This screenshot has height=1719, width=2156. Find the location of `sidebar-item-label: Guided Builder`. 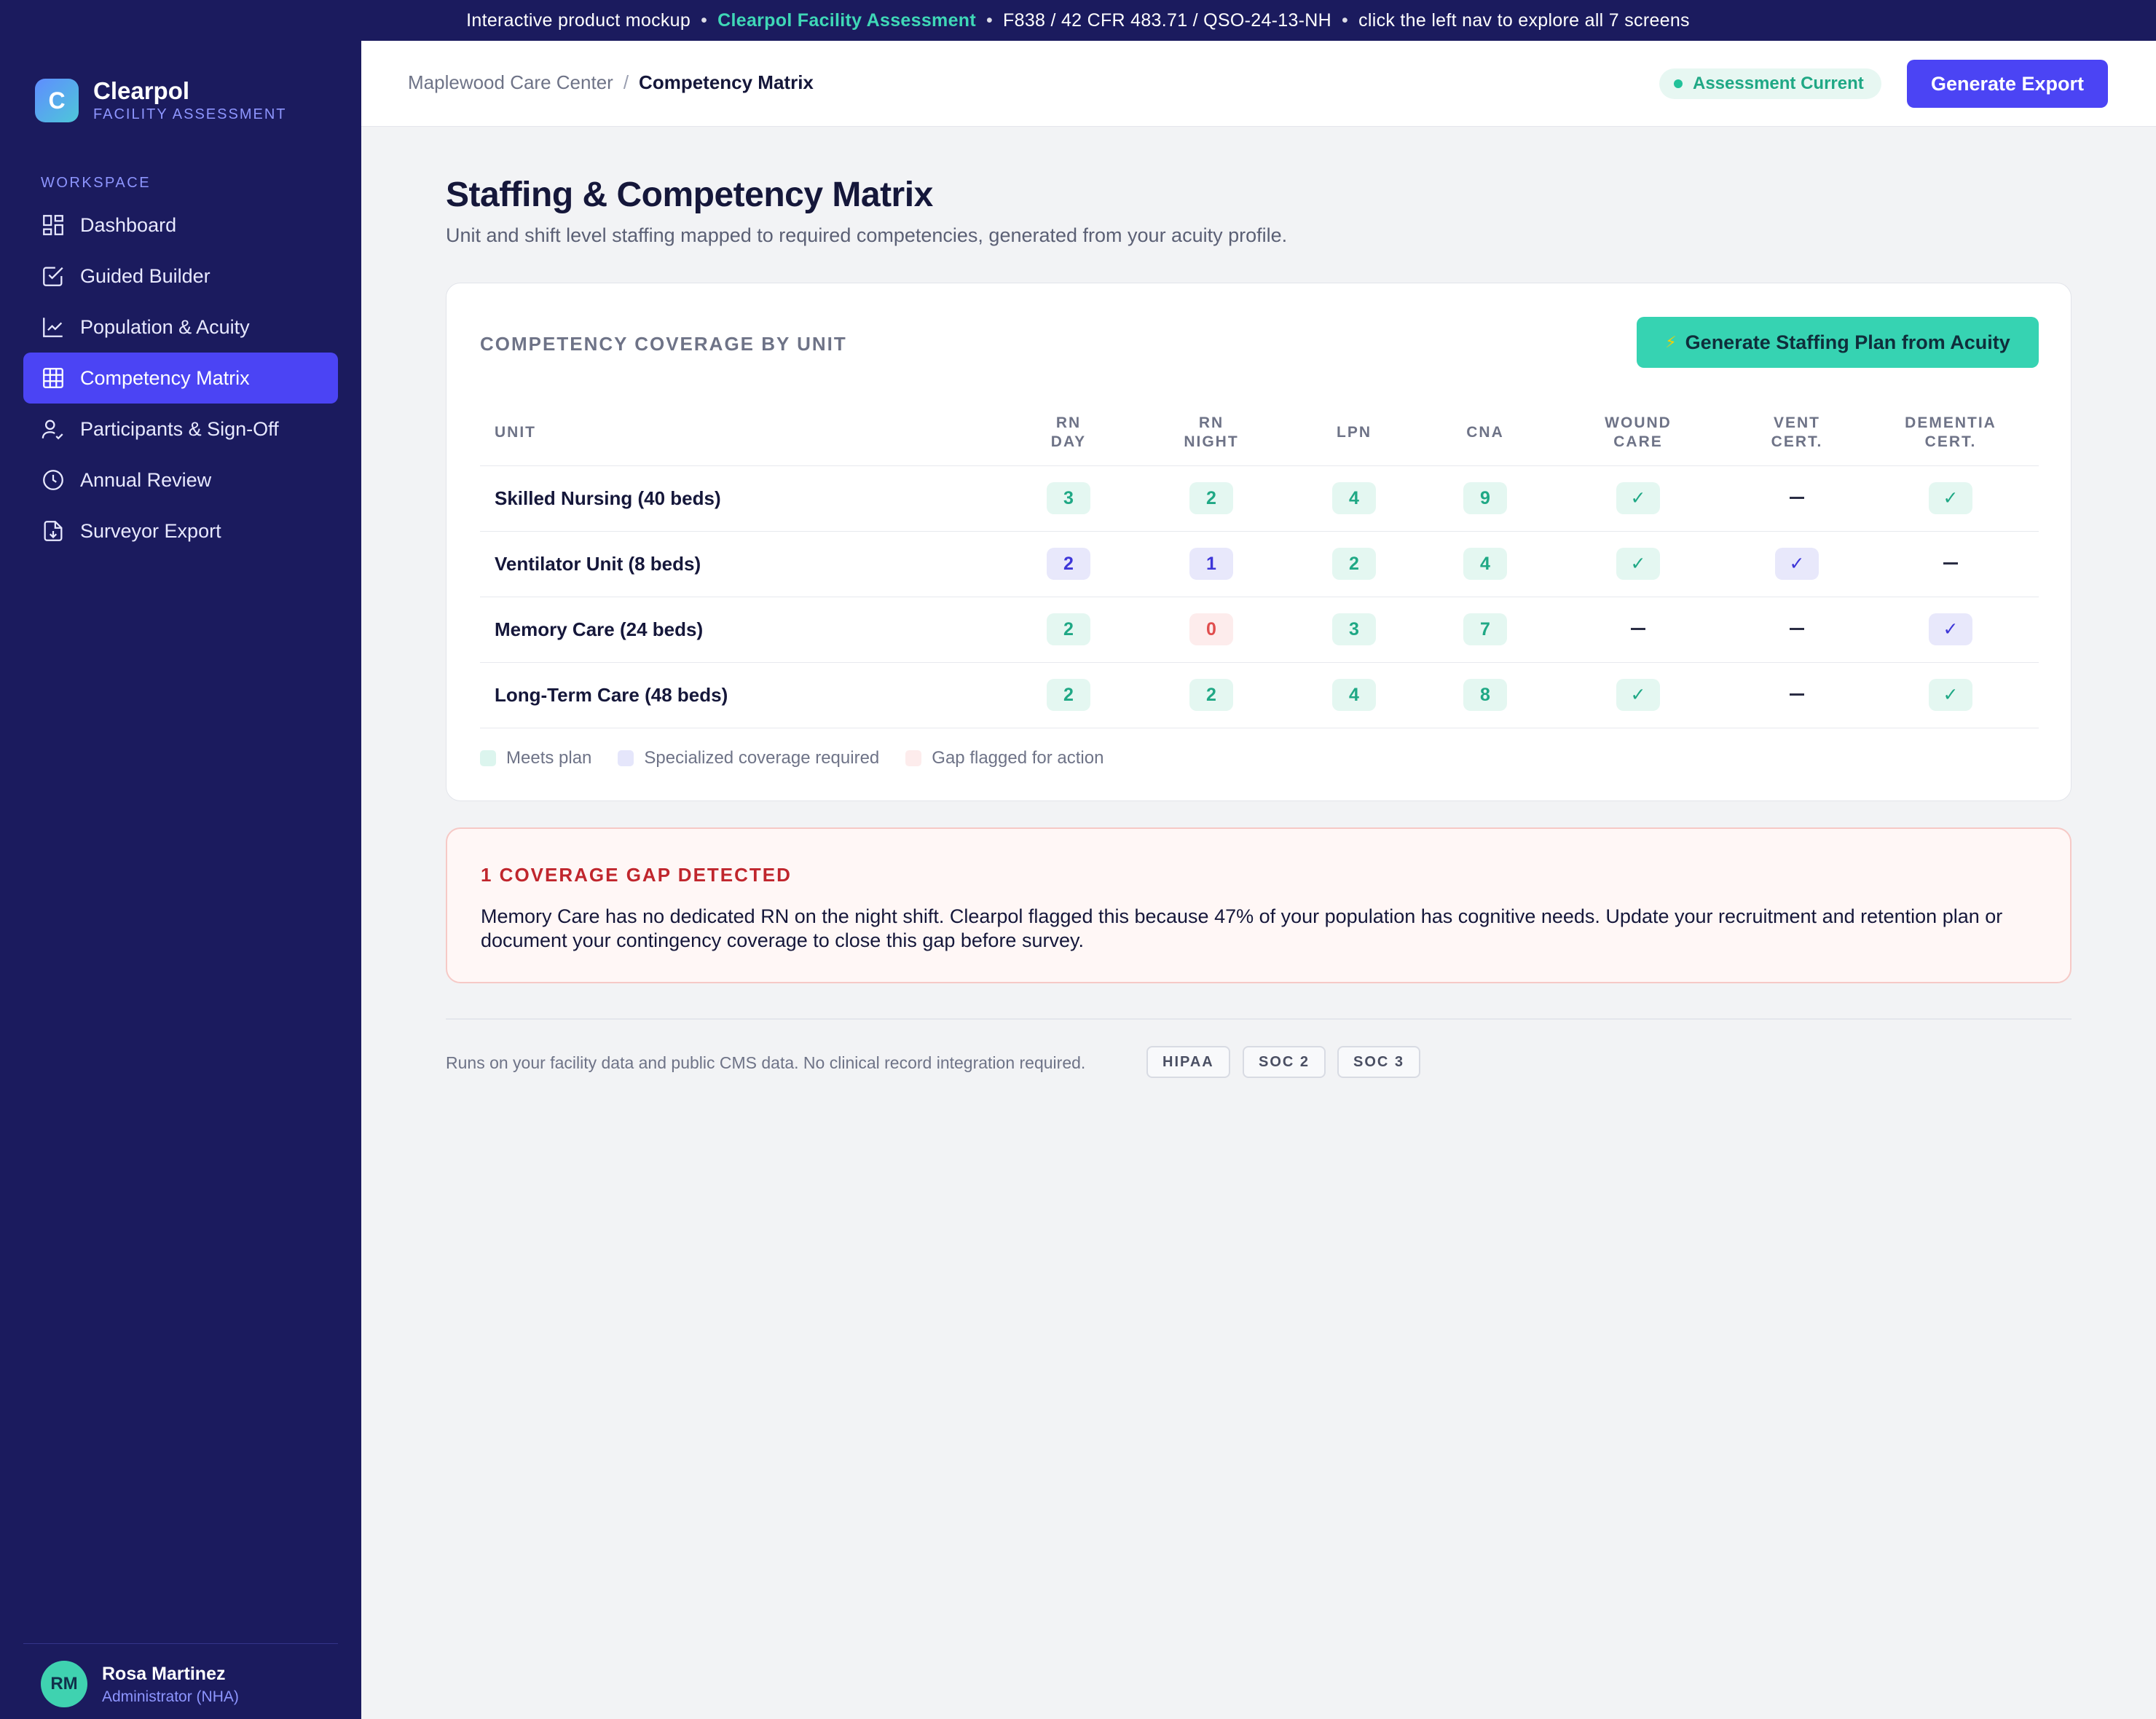

sidebar-item-label: Guided Builder is located at coordinates (145, 275).